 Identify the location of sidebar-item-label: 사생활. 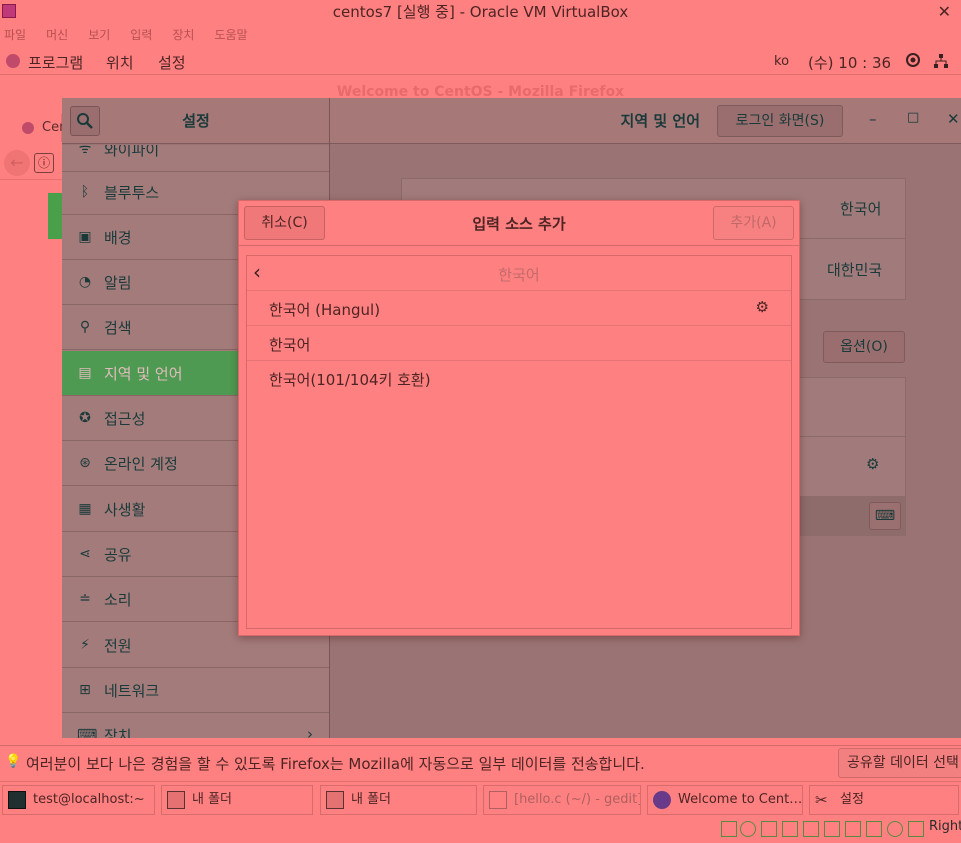
(125, 510).